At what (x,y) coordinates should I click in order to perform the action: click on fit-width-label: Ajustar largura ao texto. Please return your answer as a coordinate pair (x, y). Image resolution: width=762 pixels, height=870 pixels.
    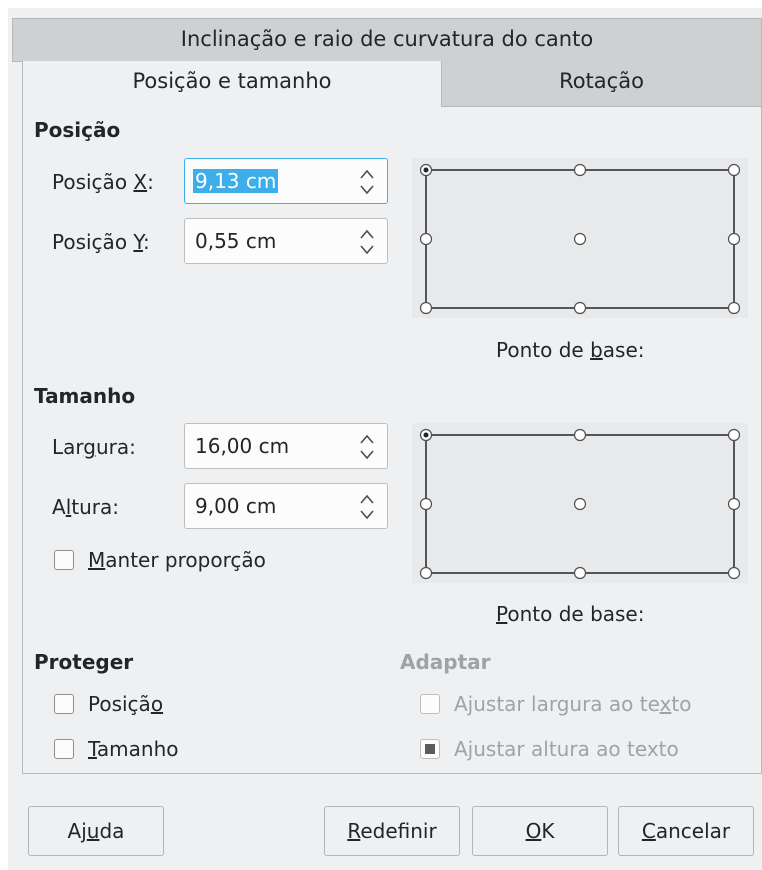
    Looking at the image, I should click on (573, 704).